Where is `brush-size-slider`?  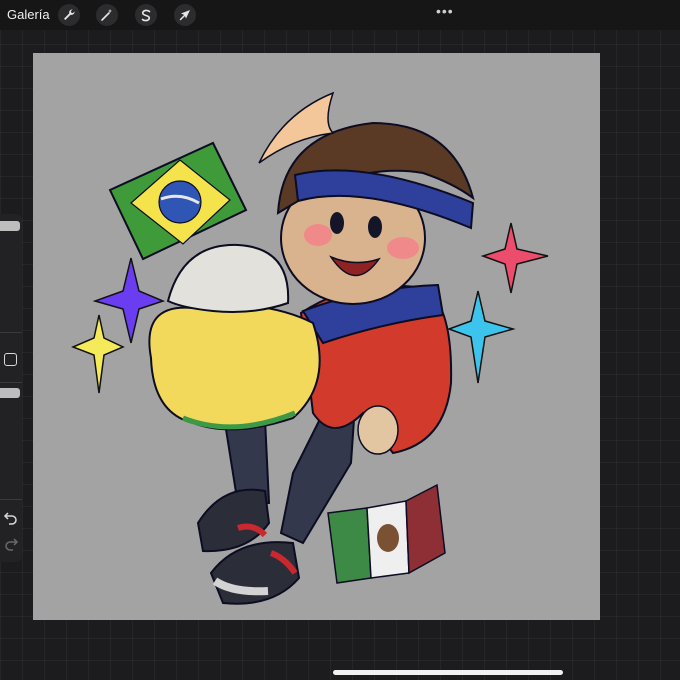 brush-size-slider is located at coordinates (10, 226).